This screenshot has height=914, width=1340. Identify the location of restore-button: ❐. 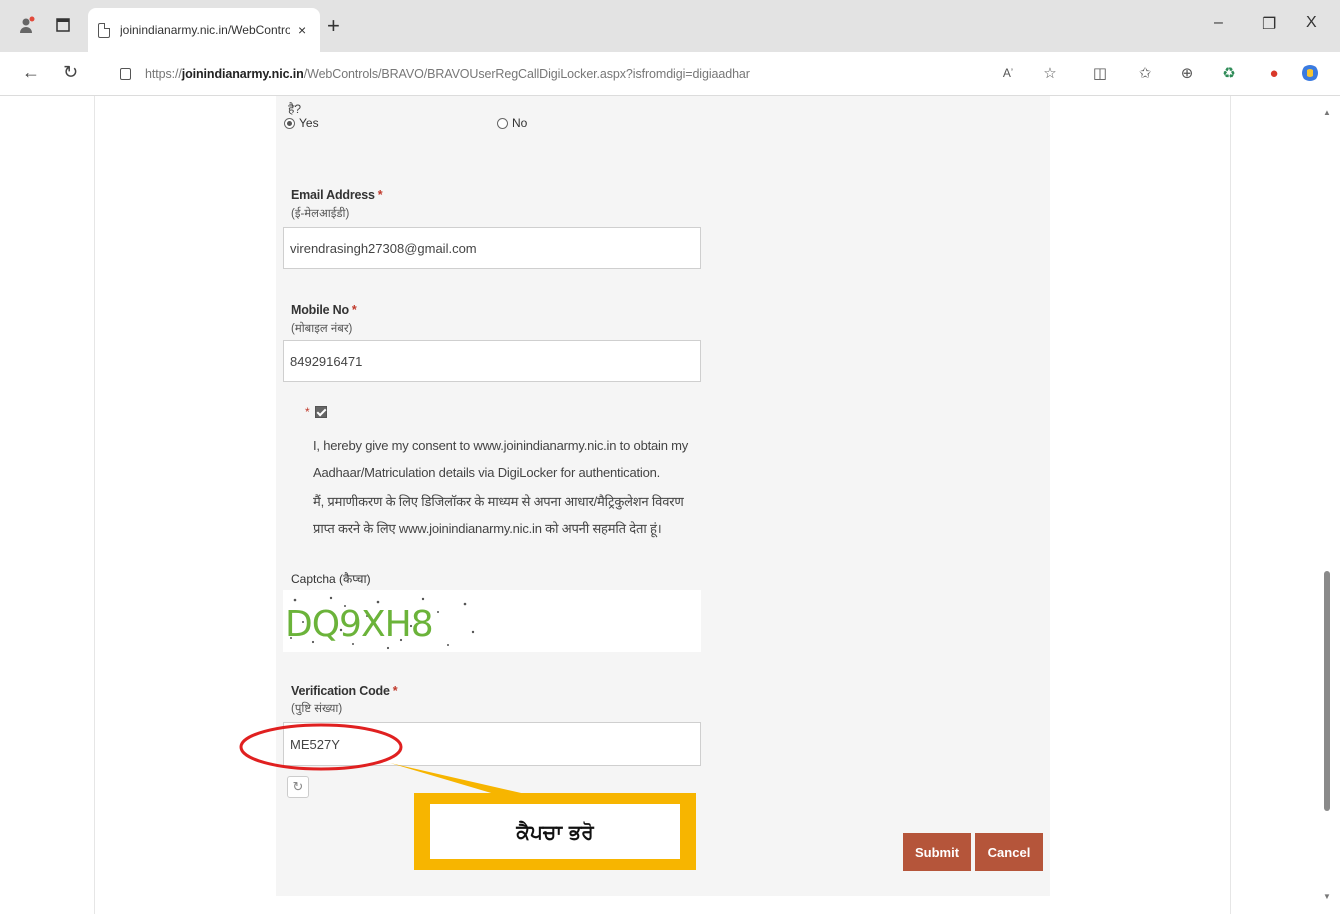
(1269, 24).